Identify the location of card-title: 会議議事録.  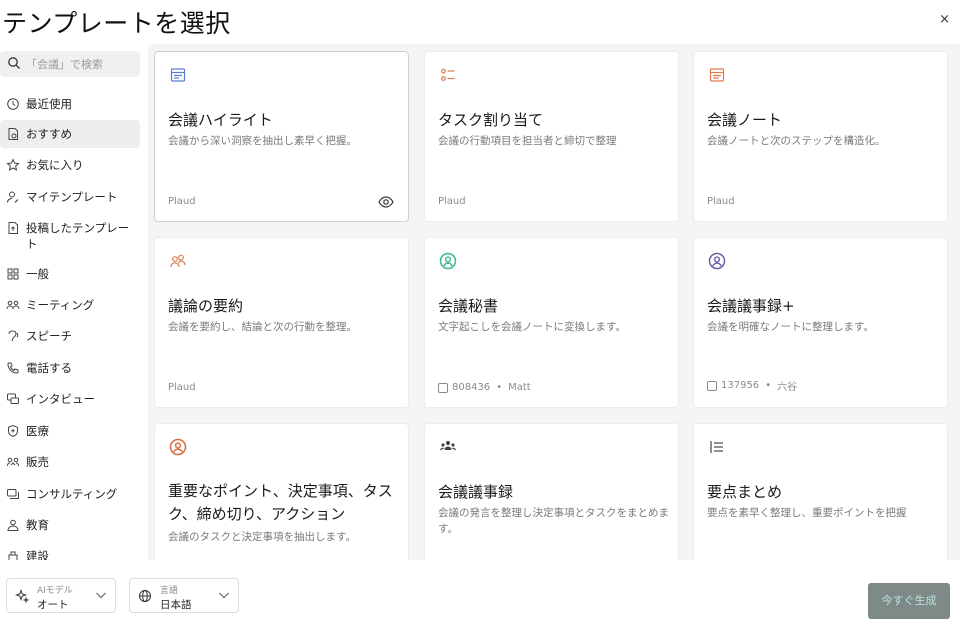
(476, 492).